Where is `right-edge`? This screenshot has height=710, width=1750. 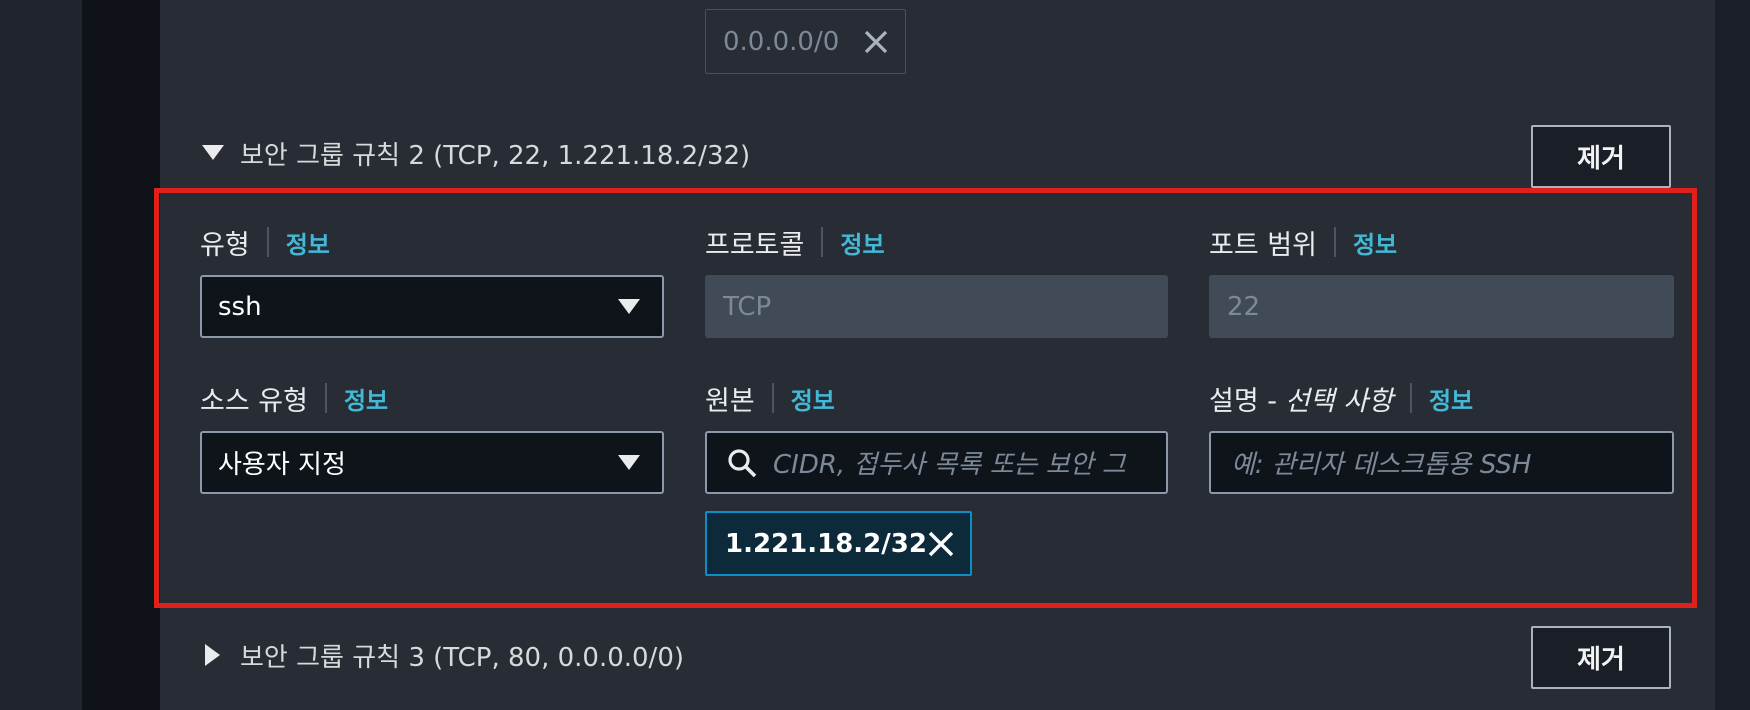
right-edge is located at coordinates (1732, 355).